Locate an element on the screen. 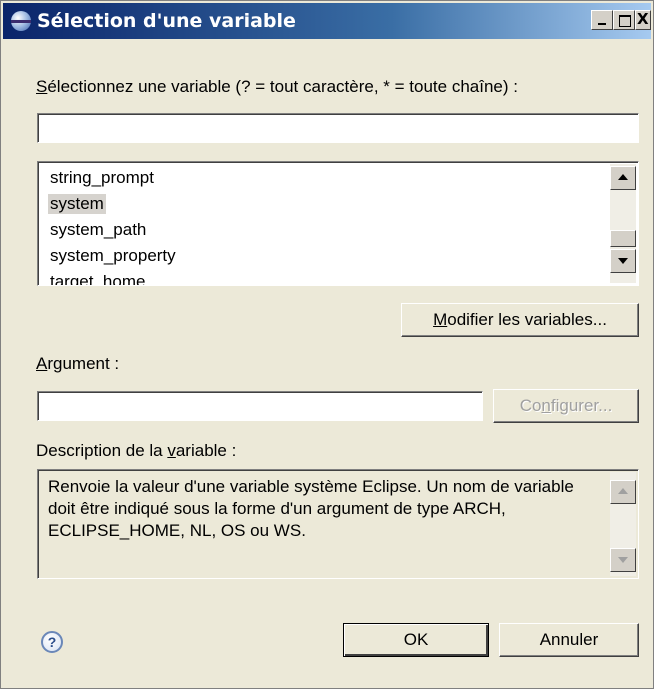  list-item: system_property is located at coordinates (113, 256).